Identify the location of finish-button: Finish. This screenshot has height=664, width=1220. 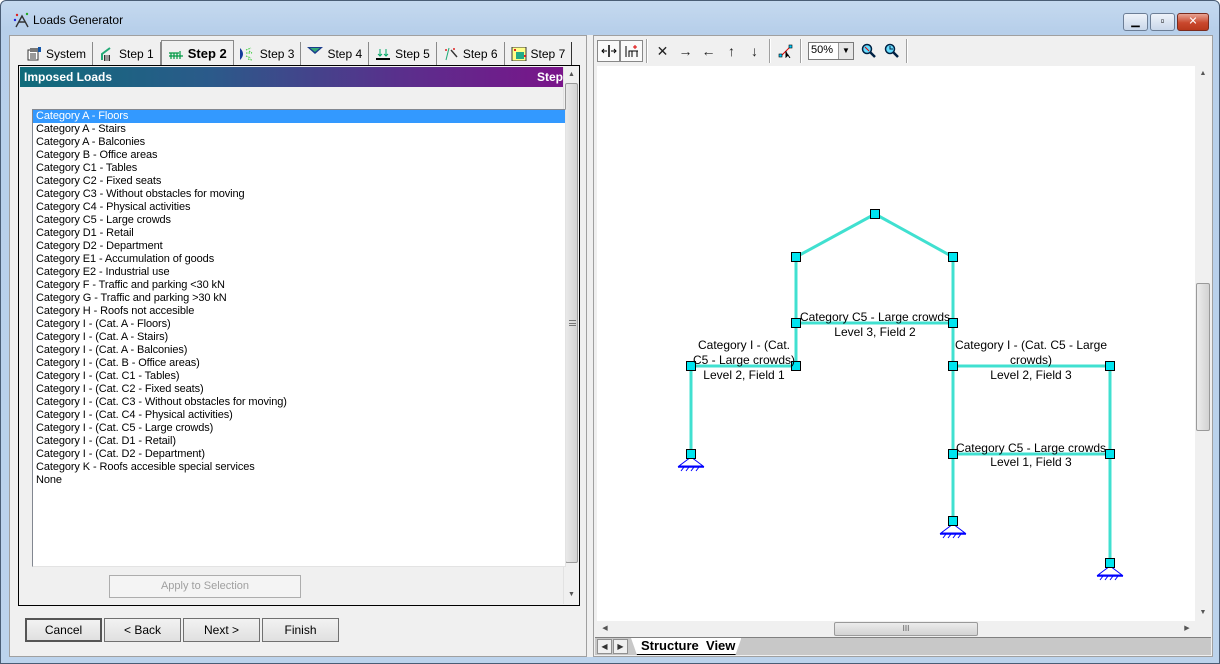
(300, 630).